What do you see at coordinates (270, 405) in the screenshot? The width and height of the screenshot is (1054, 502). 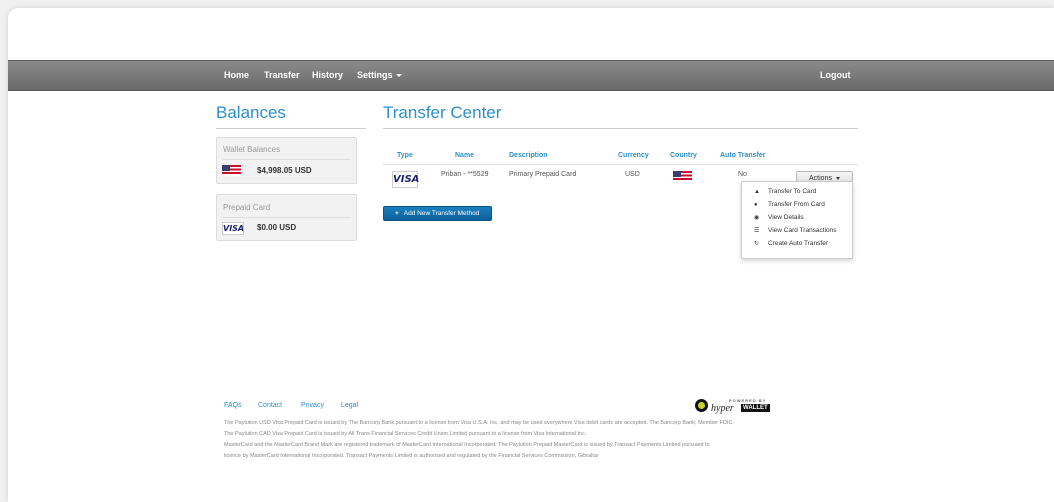 I see `footer-link-contact: Contact` at bounding box center [270, 405].